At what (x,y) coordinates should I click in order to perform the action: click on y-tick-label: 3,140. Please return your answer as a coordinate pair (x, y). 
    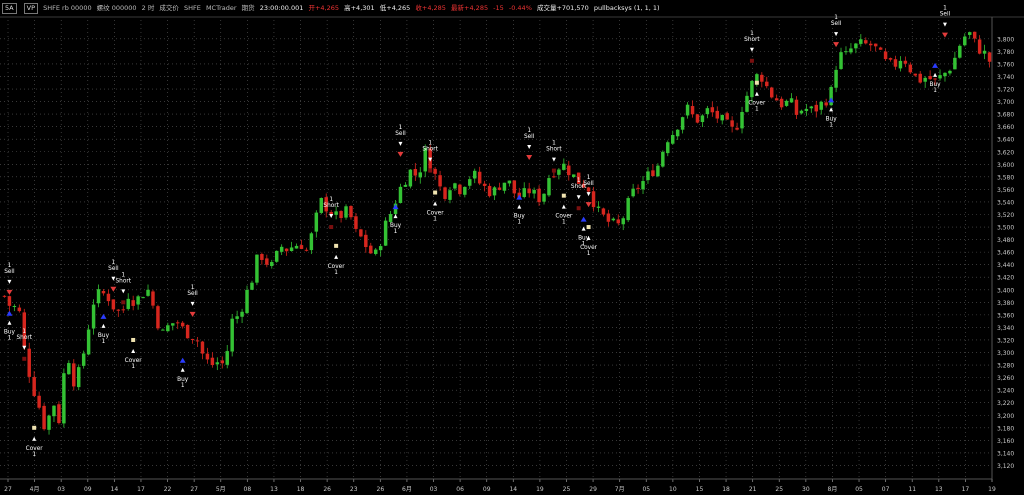
    Looking at the image, I should click on (1005, 453).